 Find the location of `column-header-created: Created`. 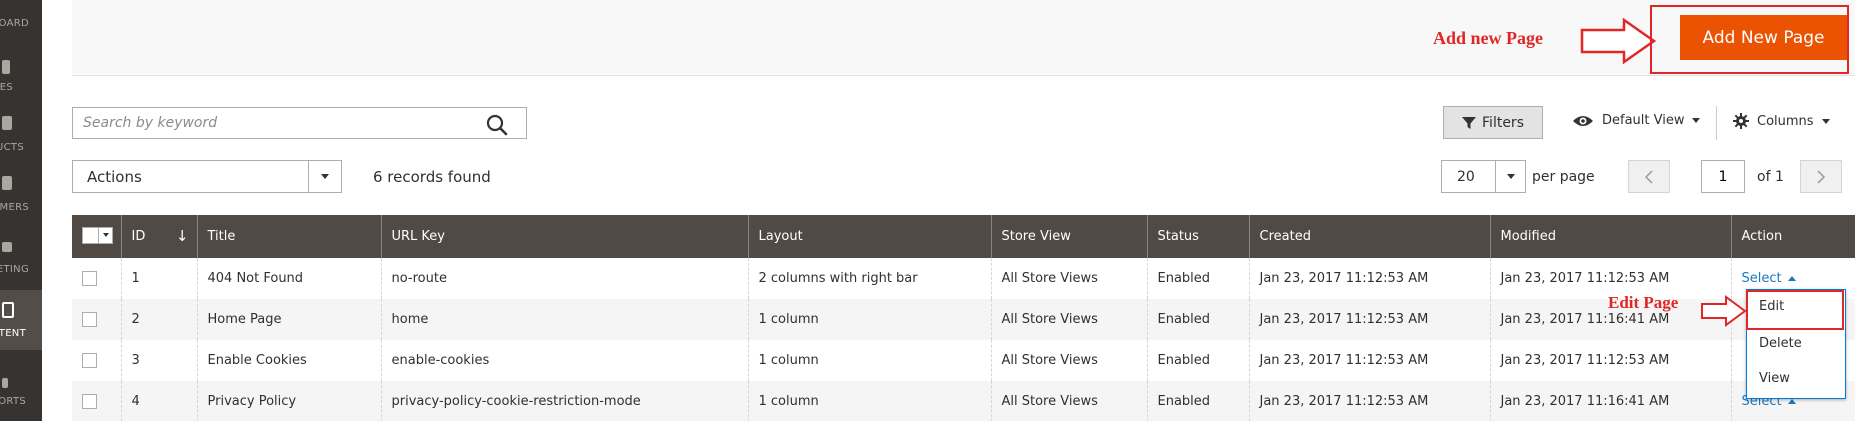

column-header-created: Created is located at coordinates (1370, 236).